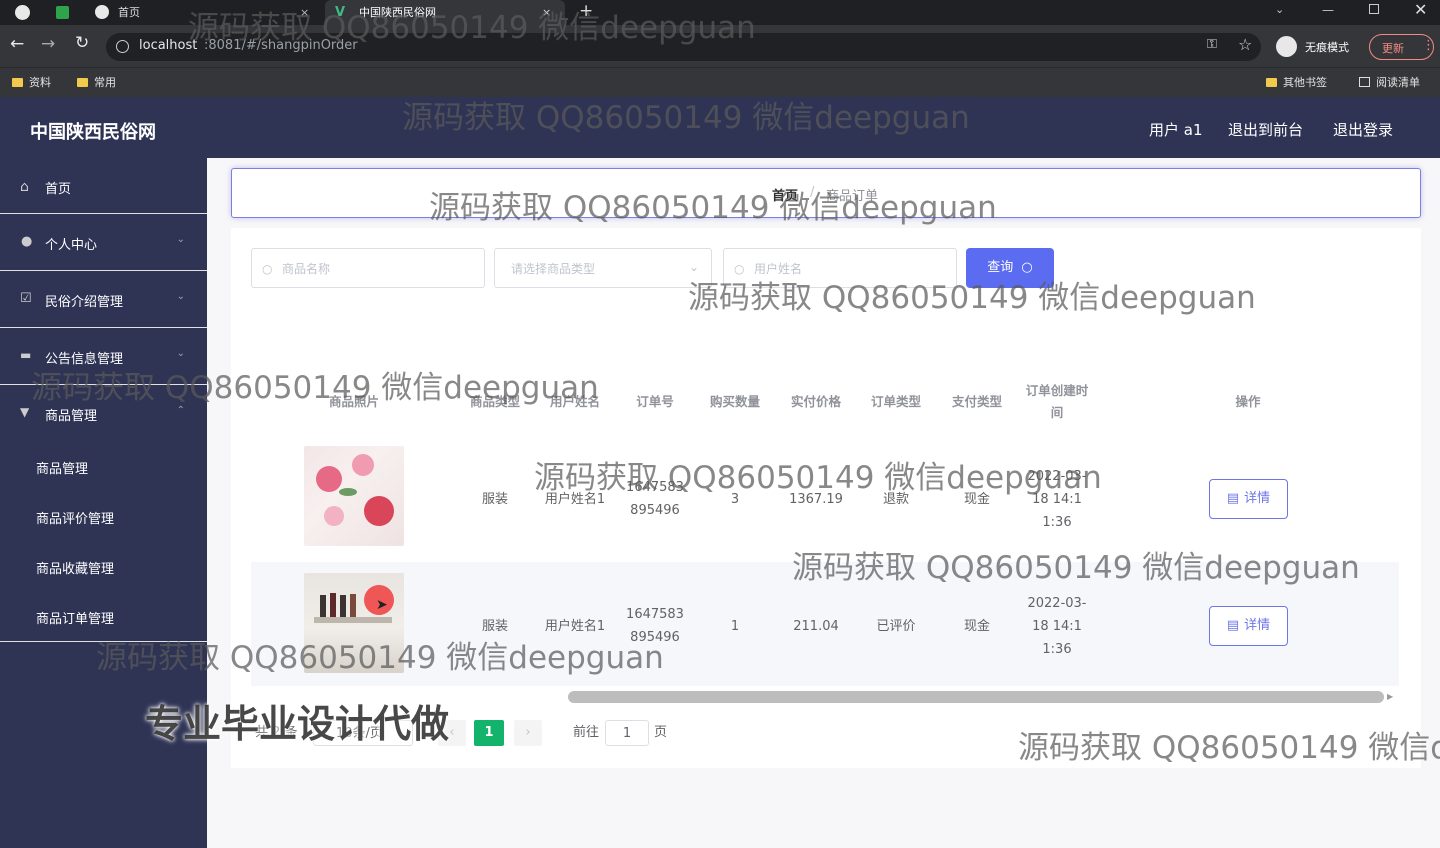 This screenshot has width=1440, height=848. I want to click on bookmark-folder: 资料, so click(31, 83).